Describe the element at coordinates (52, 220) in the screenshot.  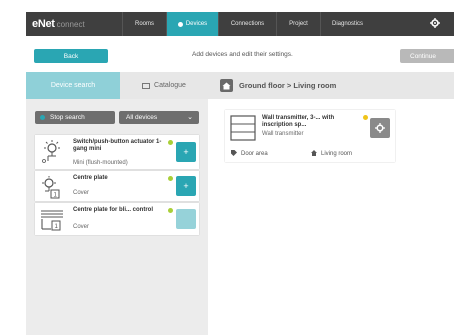
I see `blind-cover-icon: 1` at that location.